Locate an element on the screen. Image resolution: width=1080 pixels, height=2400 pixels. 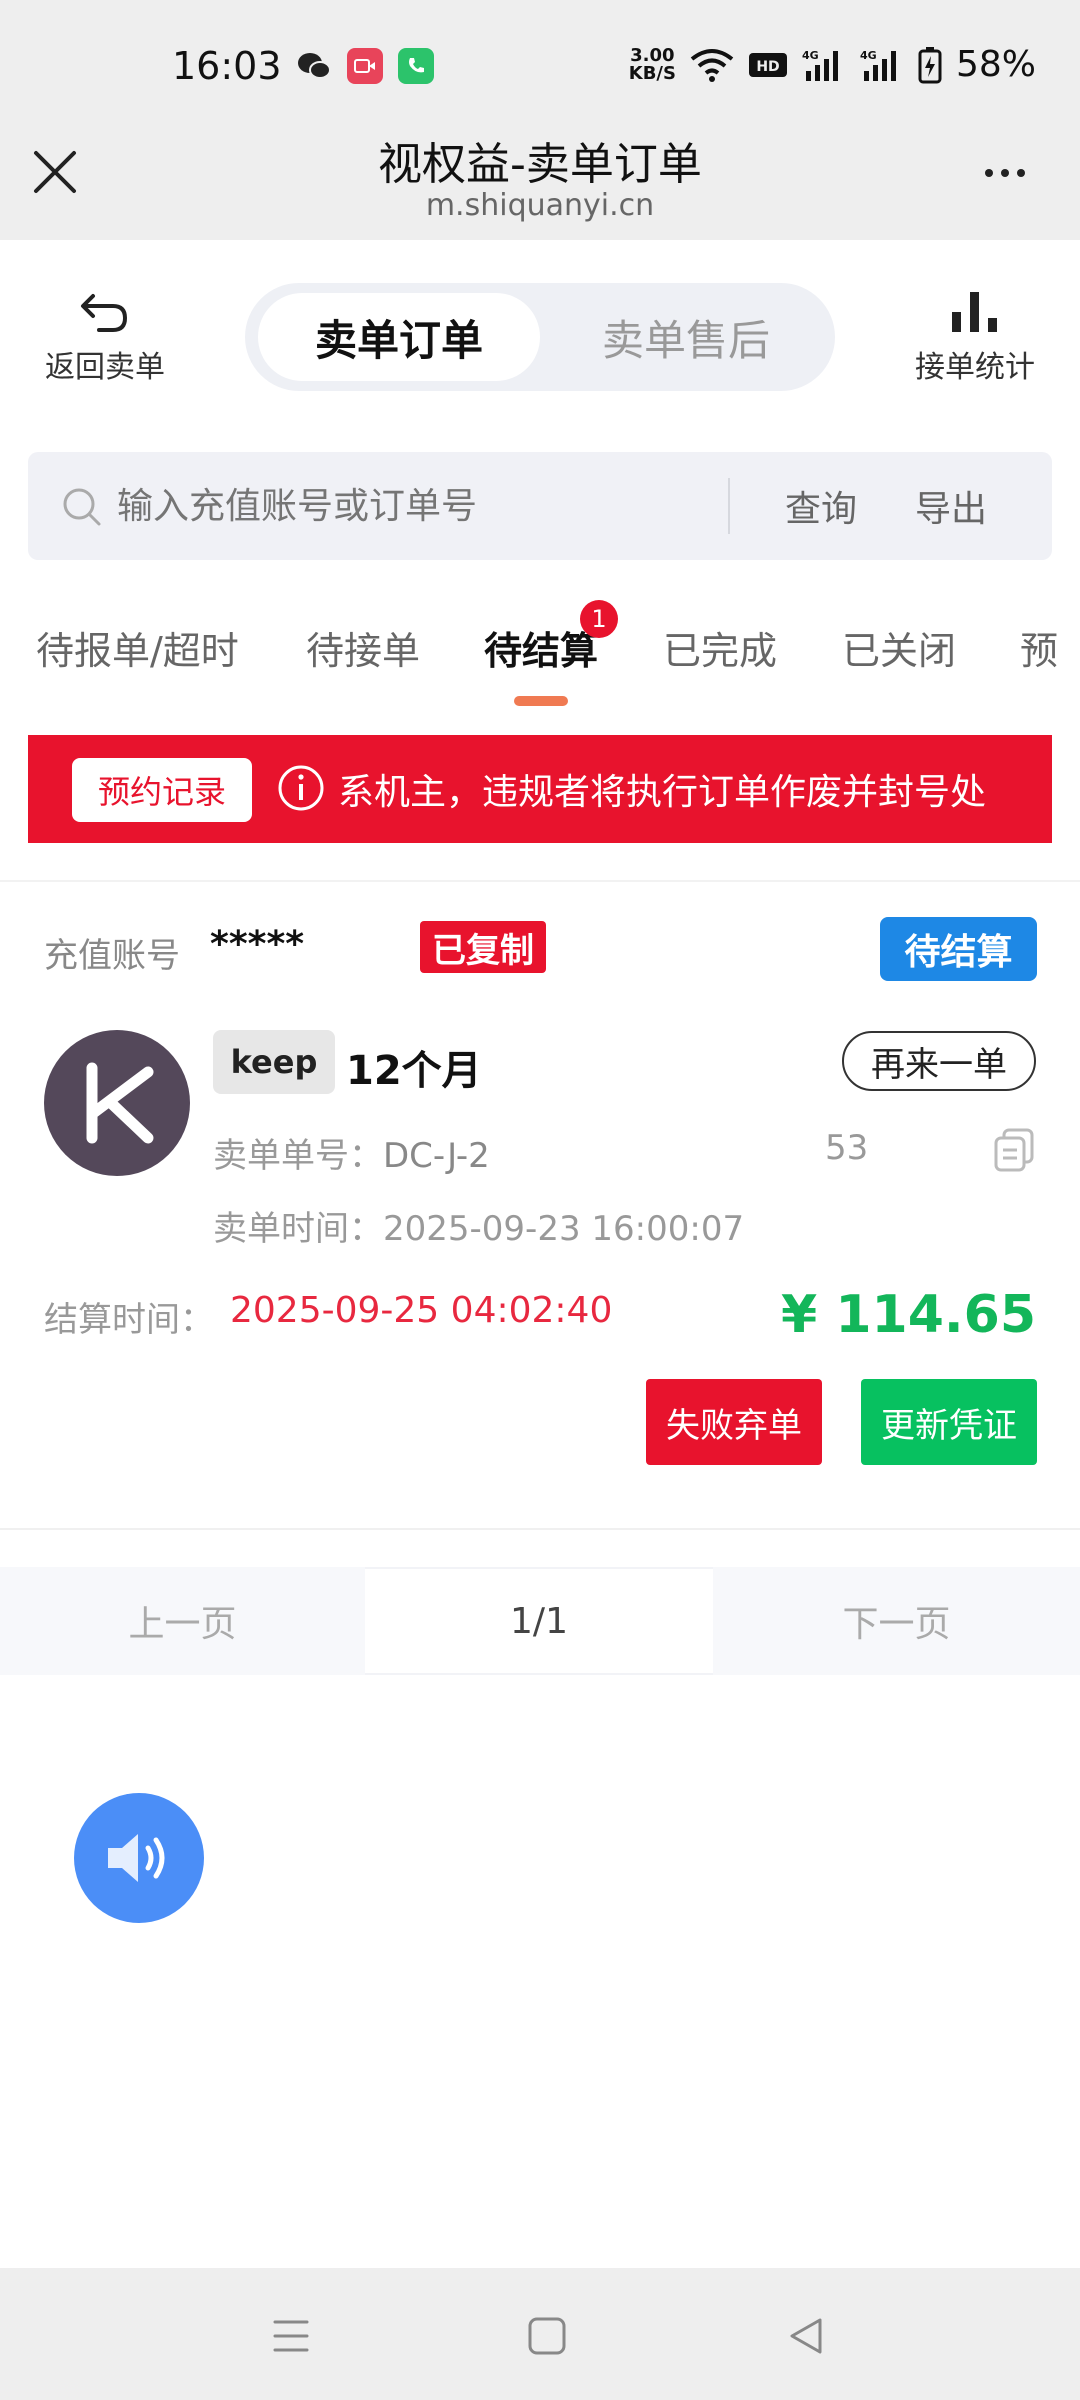
status-right-group: 3.00 KB/S HD 4G 4G 58% is located at coordinates (832, 64).